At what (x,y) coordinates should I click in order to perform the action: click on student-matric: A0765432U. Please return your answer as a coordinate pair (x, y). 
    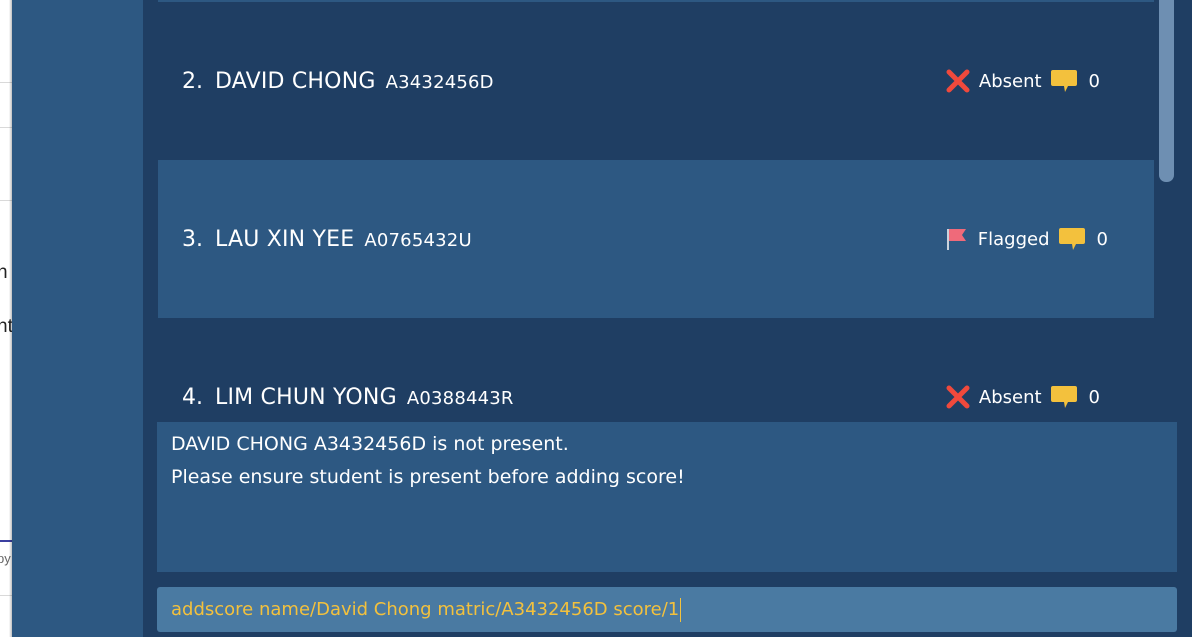
    Looking at the image, I should click on (418, 240).